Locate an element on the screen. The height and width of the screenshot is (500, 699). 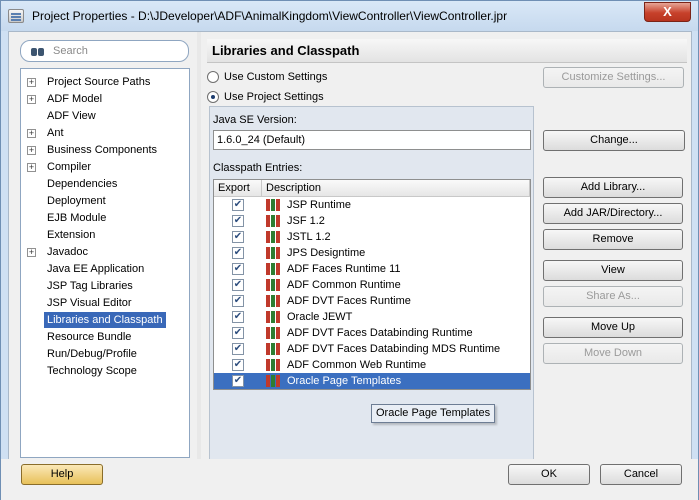
radio-button-checked is located at coordinates (213, 97).